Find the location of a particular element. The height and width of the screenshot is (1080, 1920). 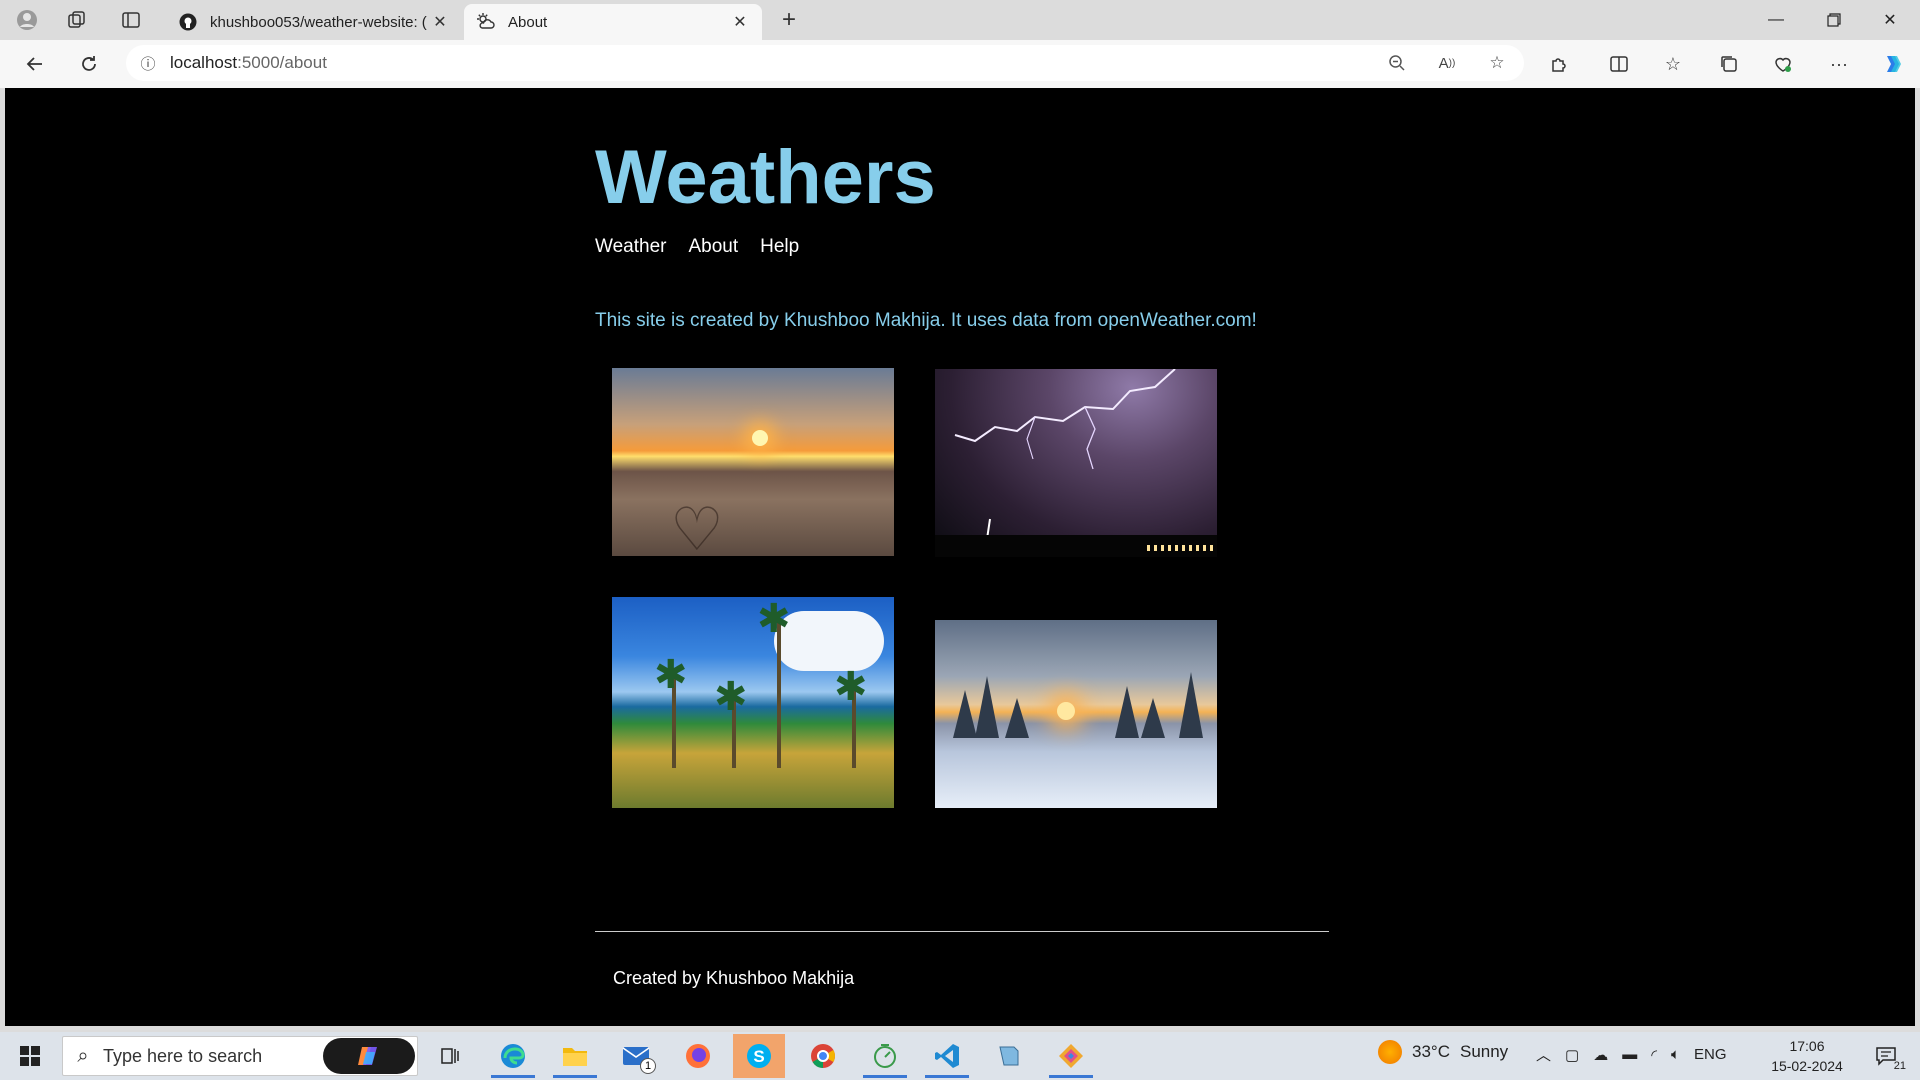

search-placeholder: Type here to search is located at coordinates (183, 1055).